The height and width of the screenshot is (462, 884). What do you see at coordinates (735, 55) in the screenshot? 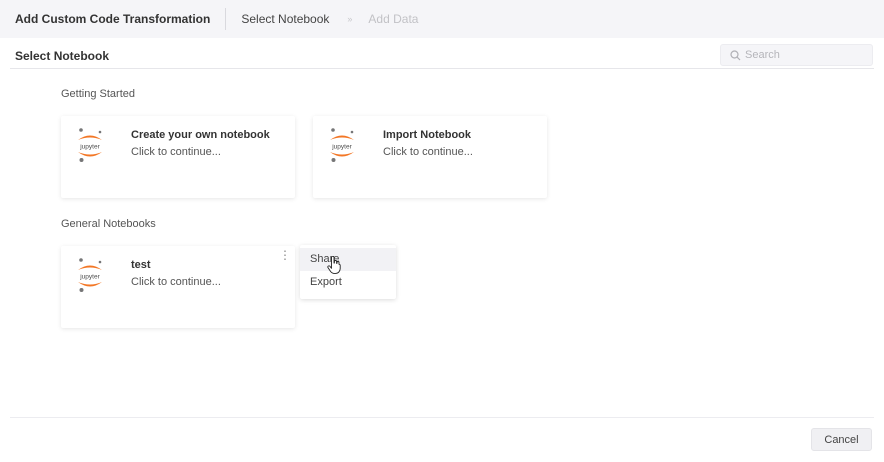
I see `search-icon` at bounding box center [735, 55].